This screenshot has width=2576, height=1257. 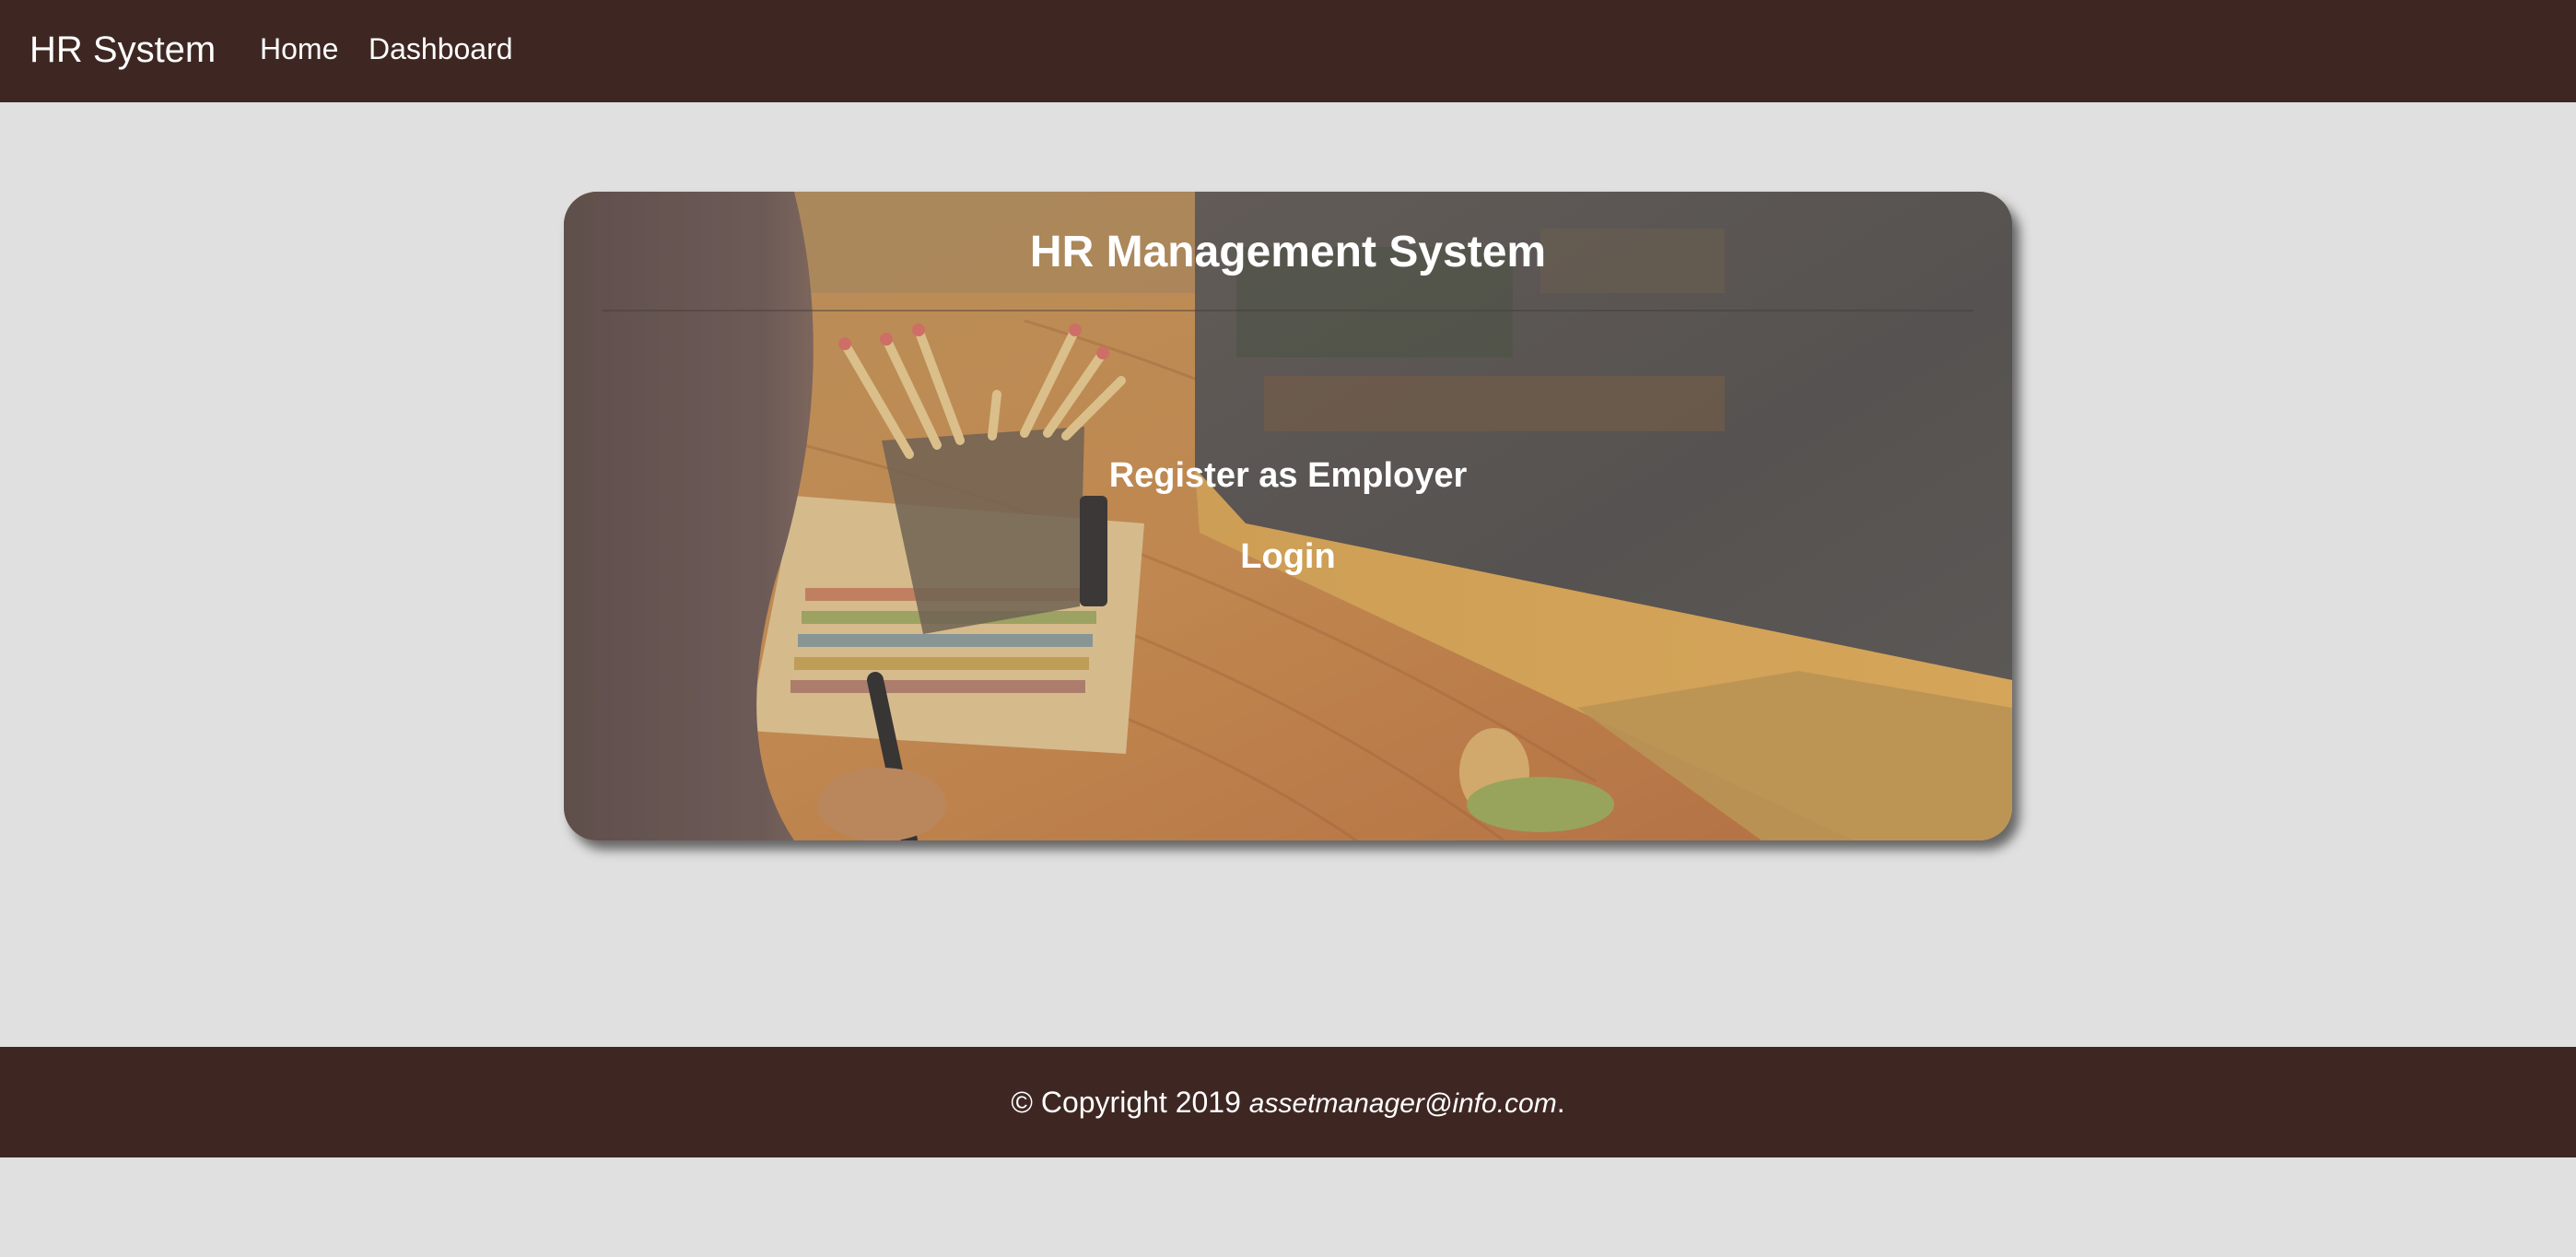 What do you see at coordinates (1288, 475) in the screenshot?
I see `register-employer-link: Register as Employer` at bounding box center [1288, 475].